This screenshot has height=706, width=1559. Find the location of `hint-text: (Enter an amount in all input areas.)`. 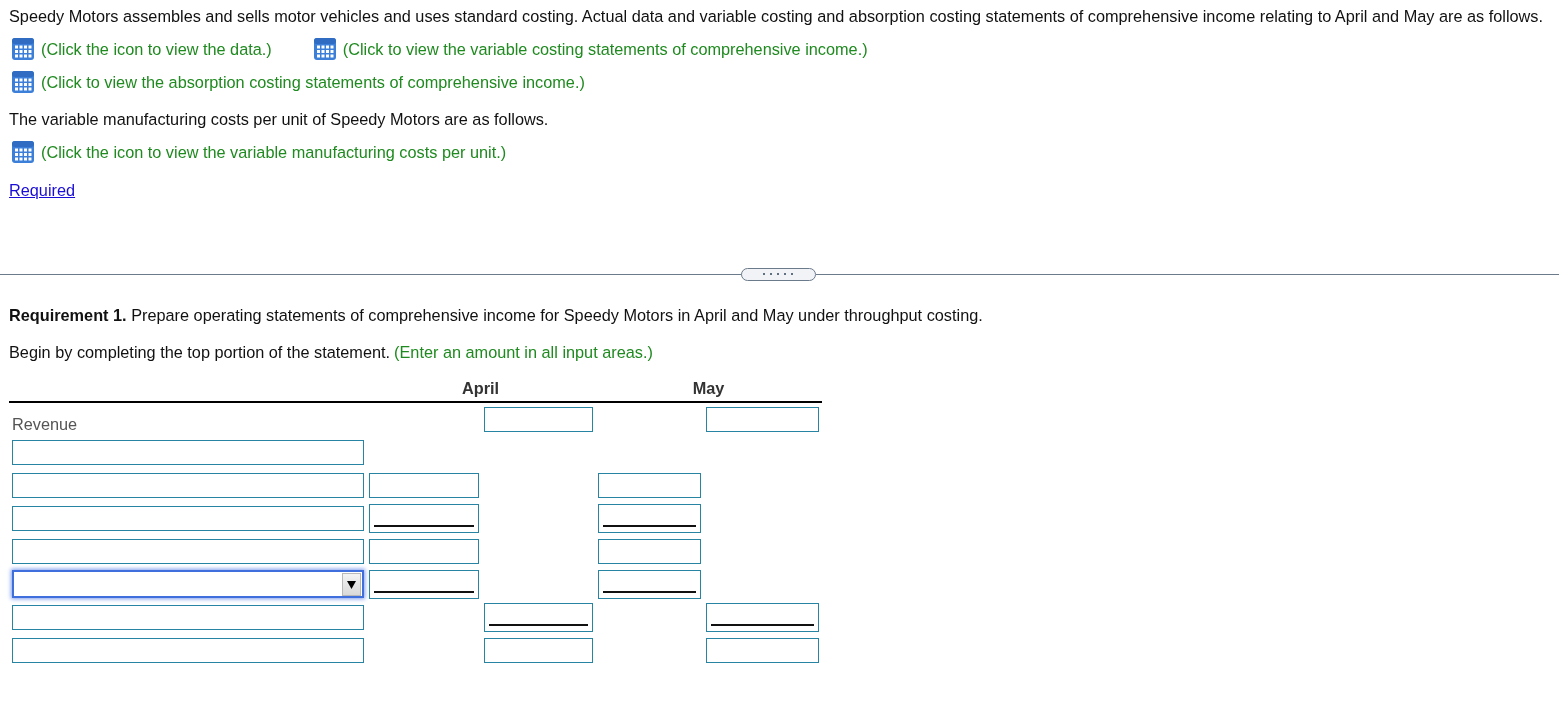

hint-text: (Enter an amount in all input areas.) is located at coordinates (523, 351).